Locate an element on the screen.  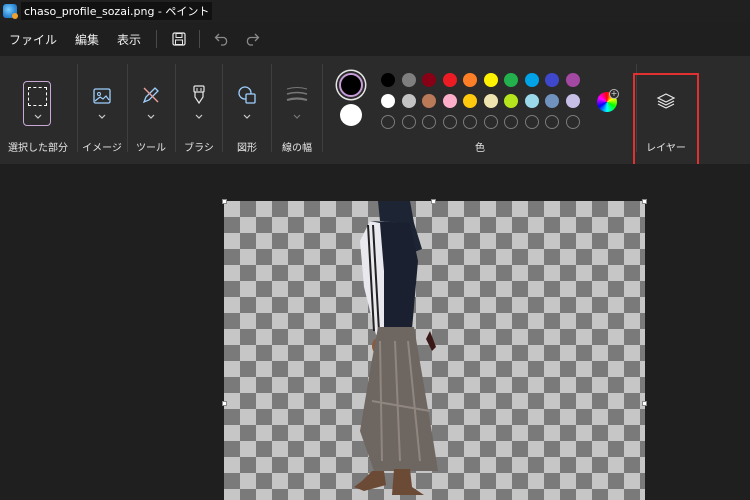
brush-icon is located at coordinates (199, 95).